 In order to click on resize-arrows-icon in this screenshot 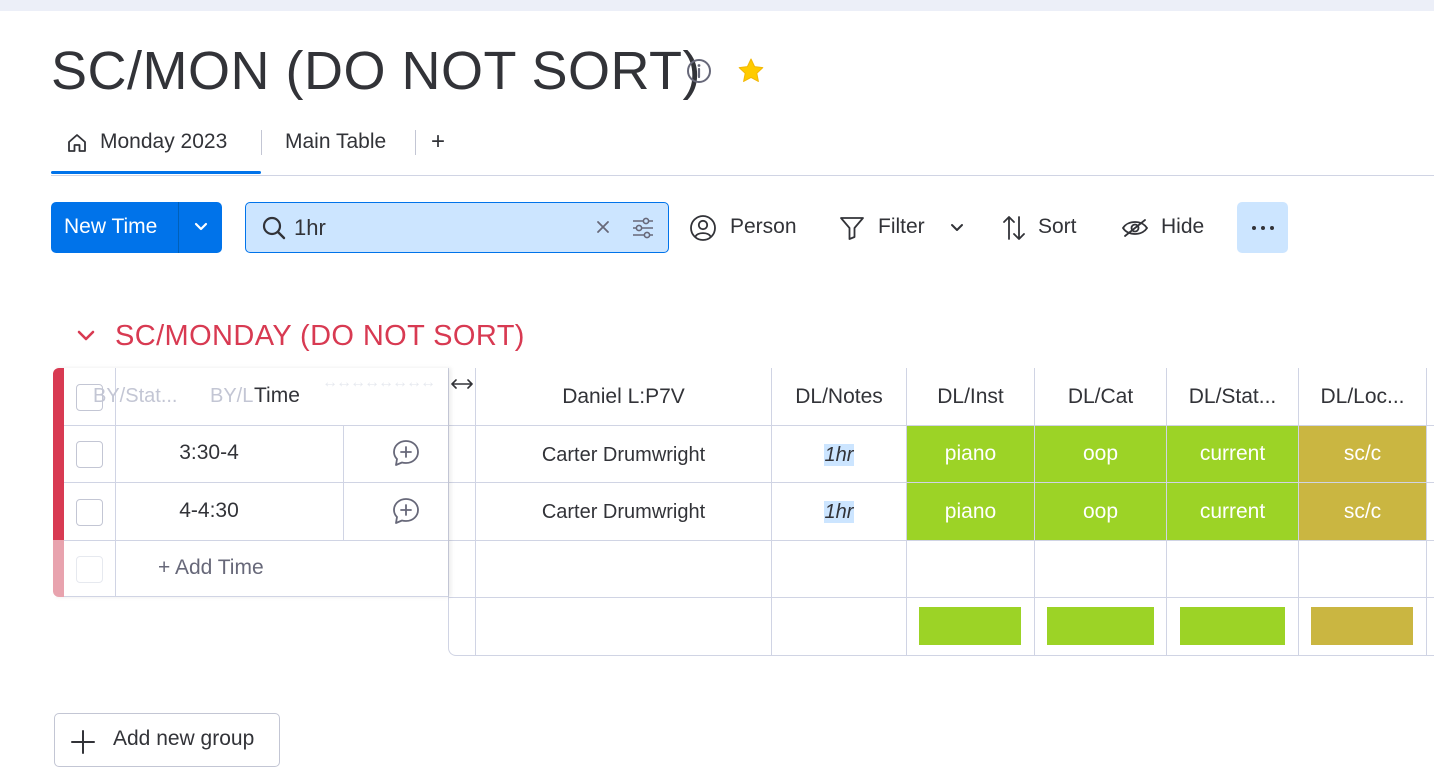, I will do `click(462, 384)`.